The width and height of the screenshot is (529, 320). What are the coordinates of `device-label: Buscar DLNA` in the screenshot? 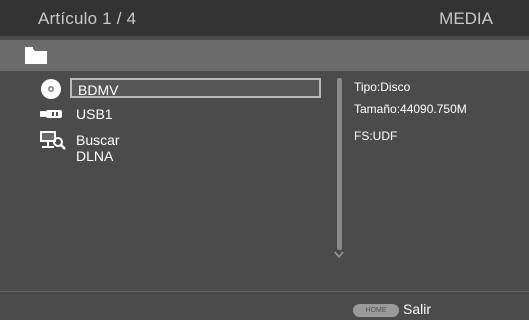 It's located at (98, 148).